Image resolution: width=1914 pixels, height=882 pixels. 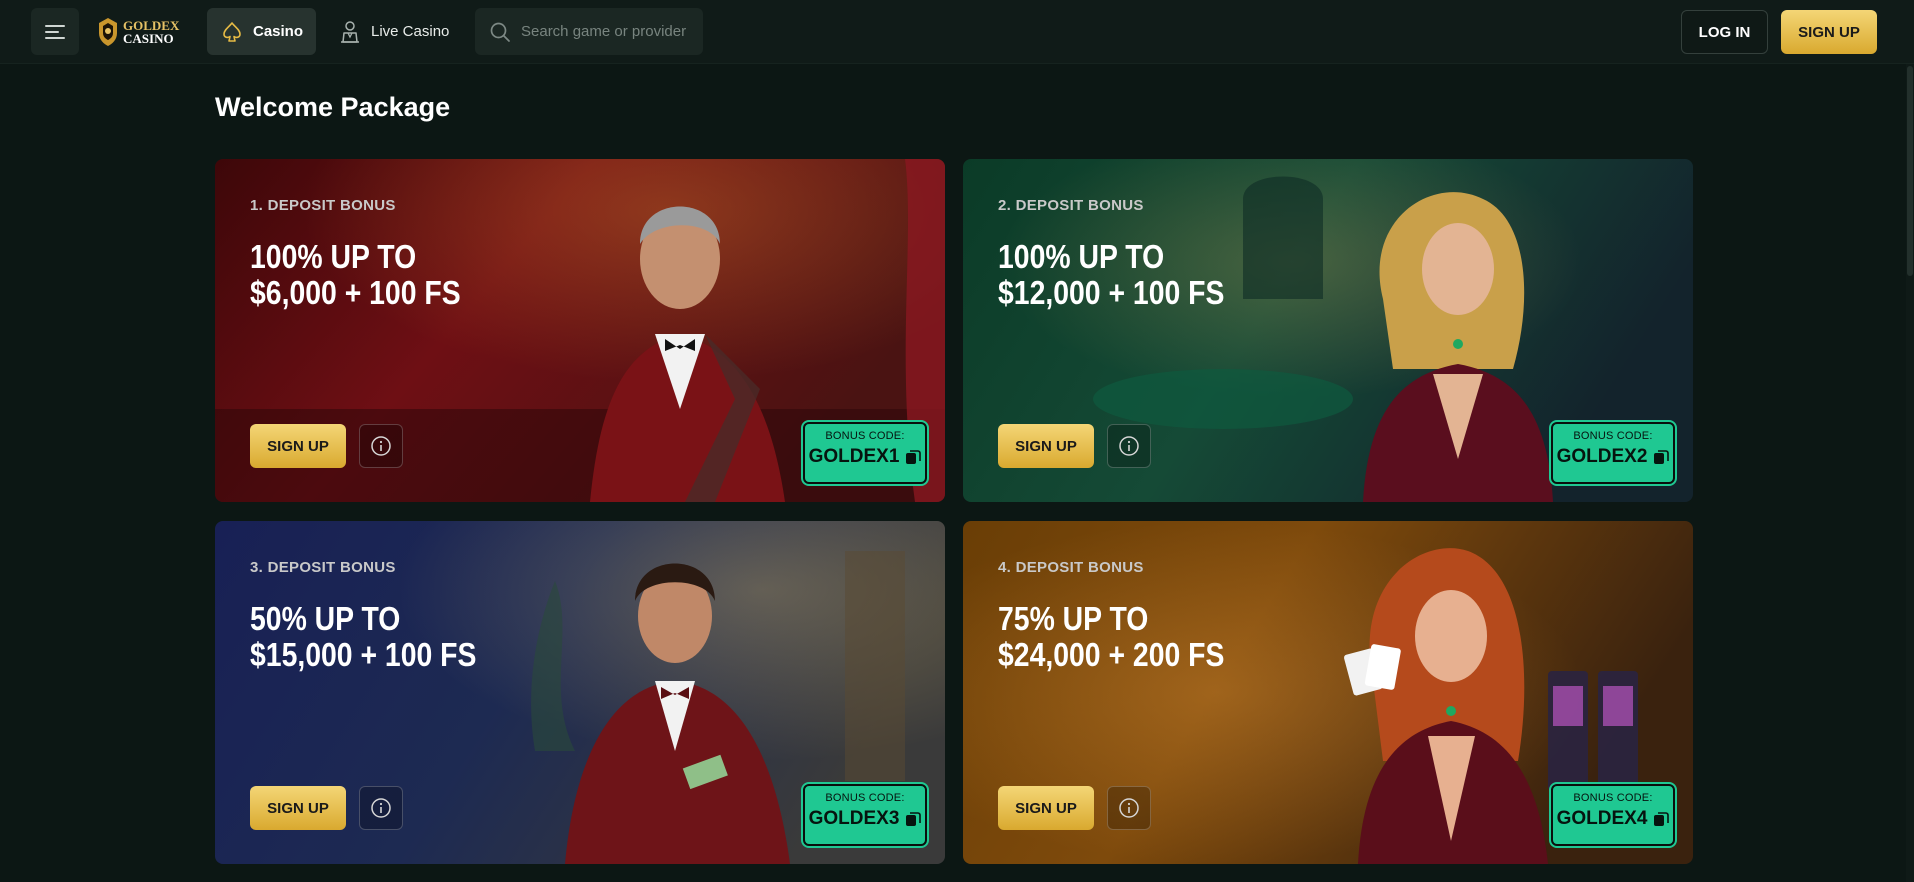 I want to click on bonus-4-info-button, so click(x=1129, y=808).